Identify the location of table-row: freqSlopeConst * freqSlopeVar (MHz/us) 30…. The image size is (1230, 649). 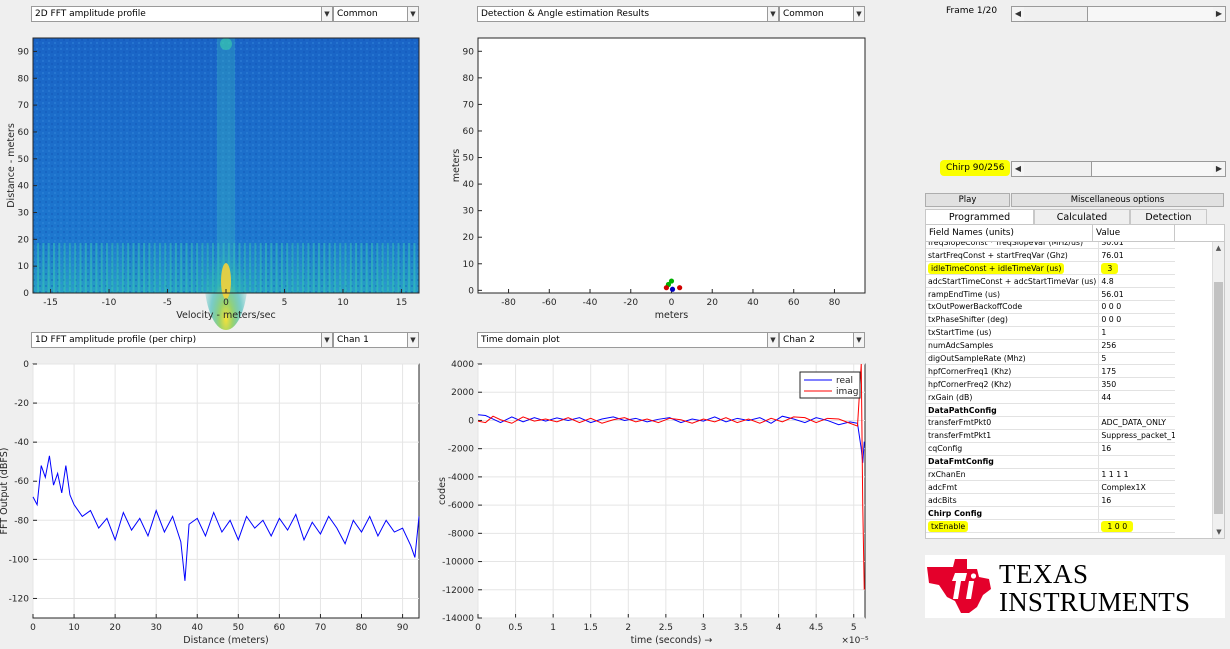
(1050, 246).